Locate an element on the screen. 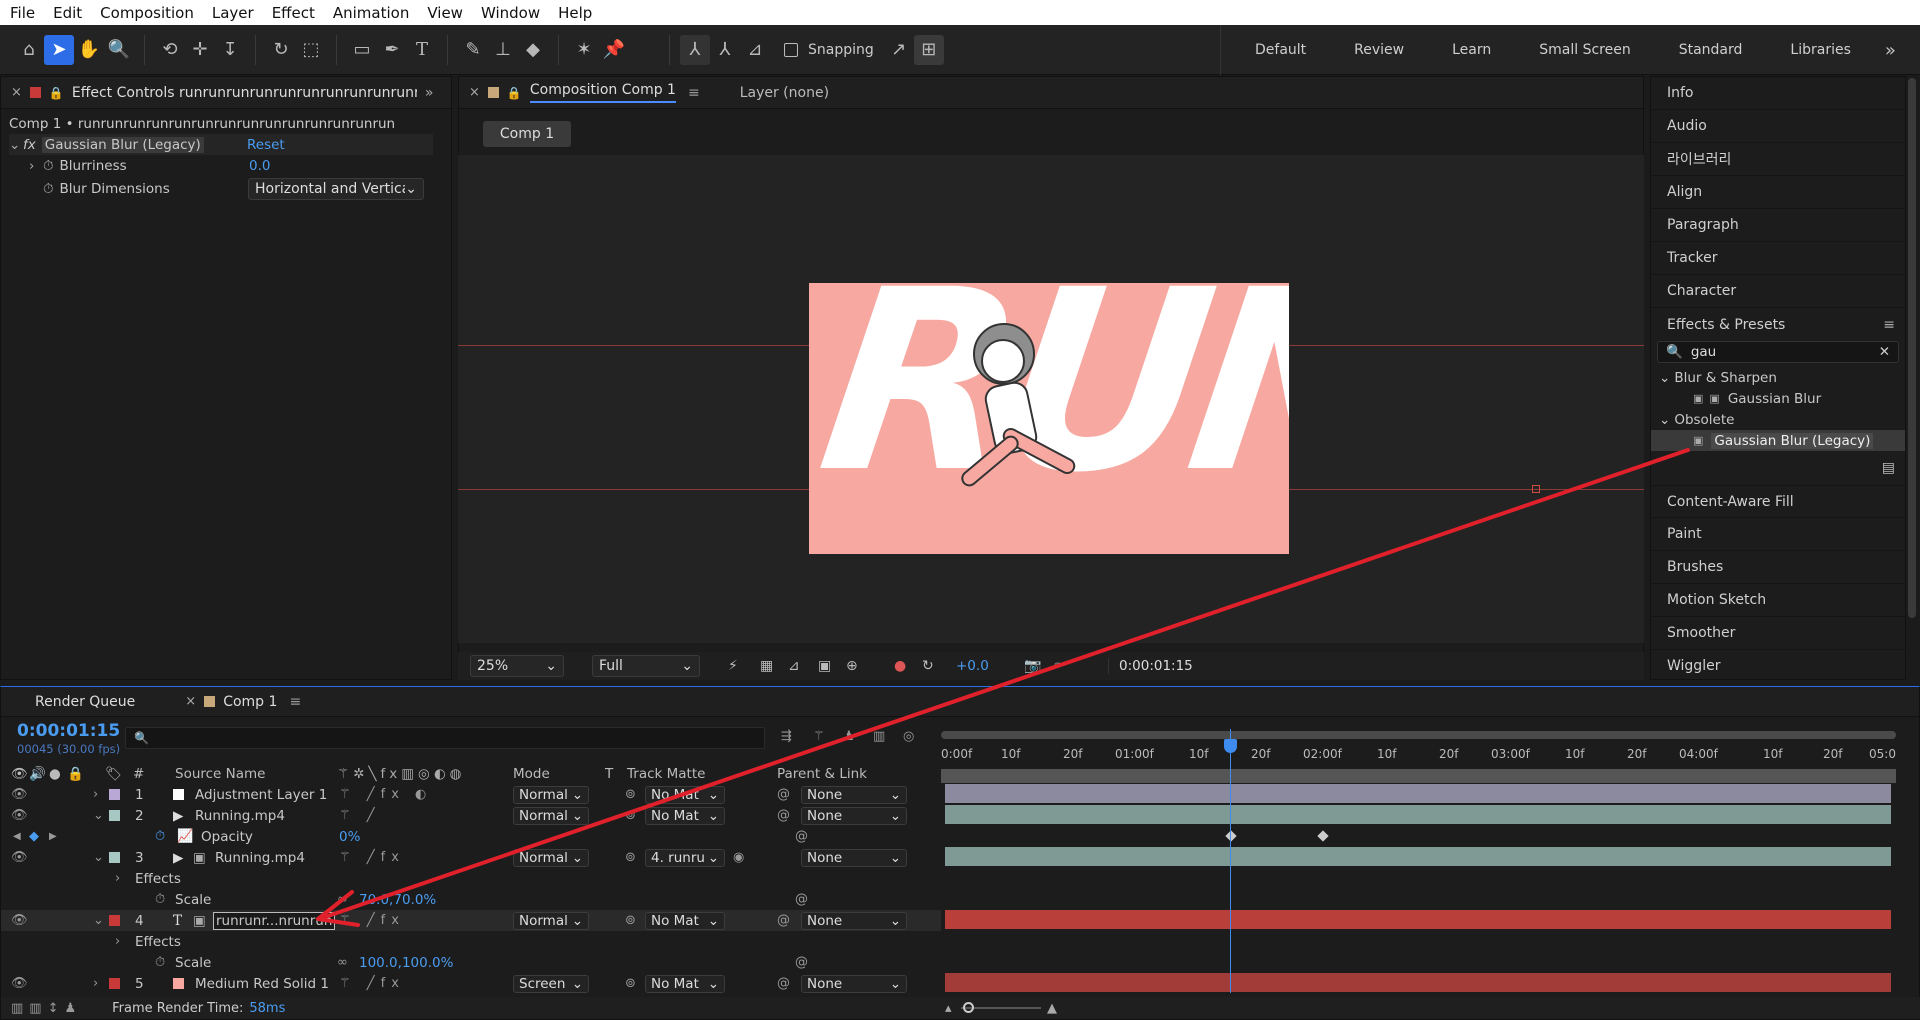 Image resolution: width=1920 pixels, height=1020 pixels. layer-name: Adjustment Layer 1 is located at coordinates (261, 795).